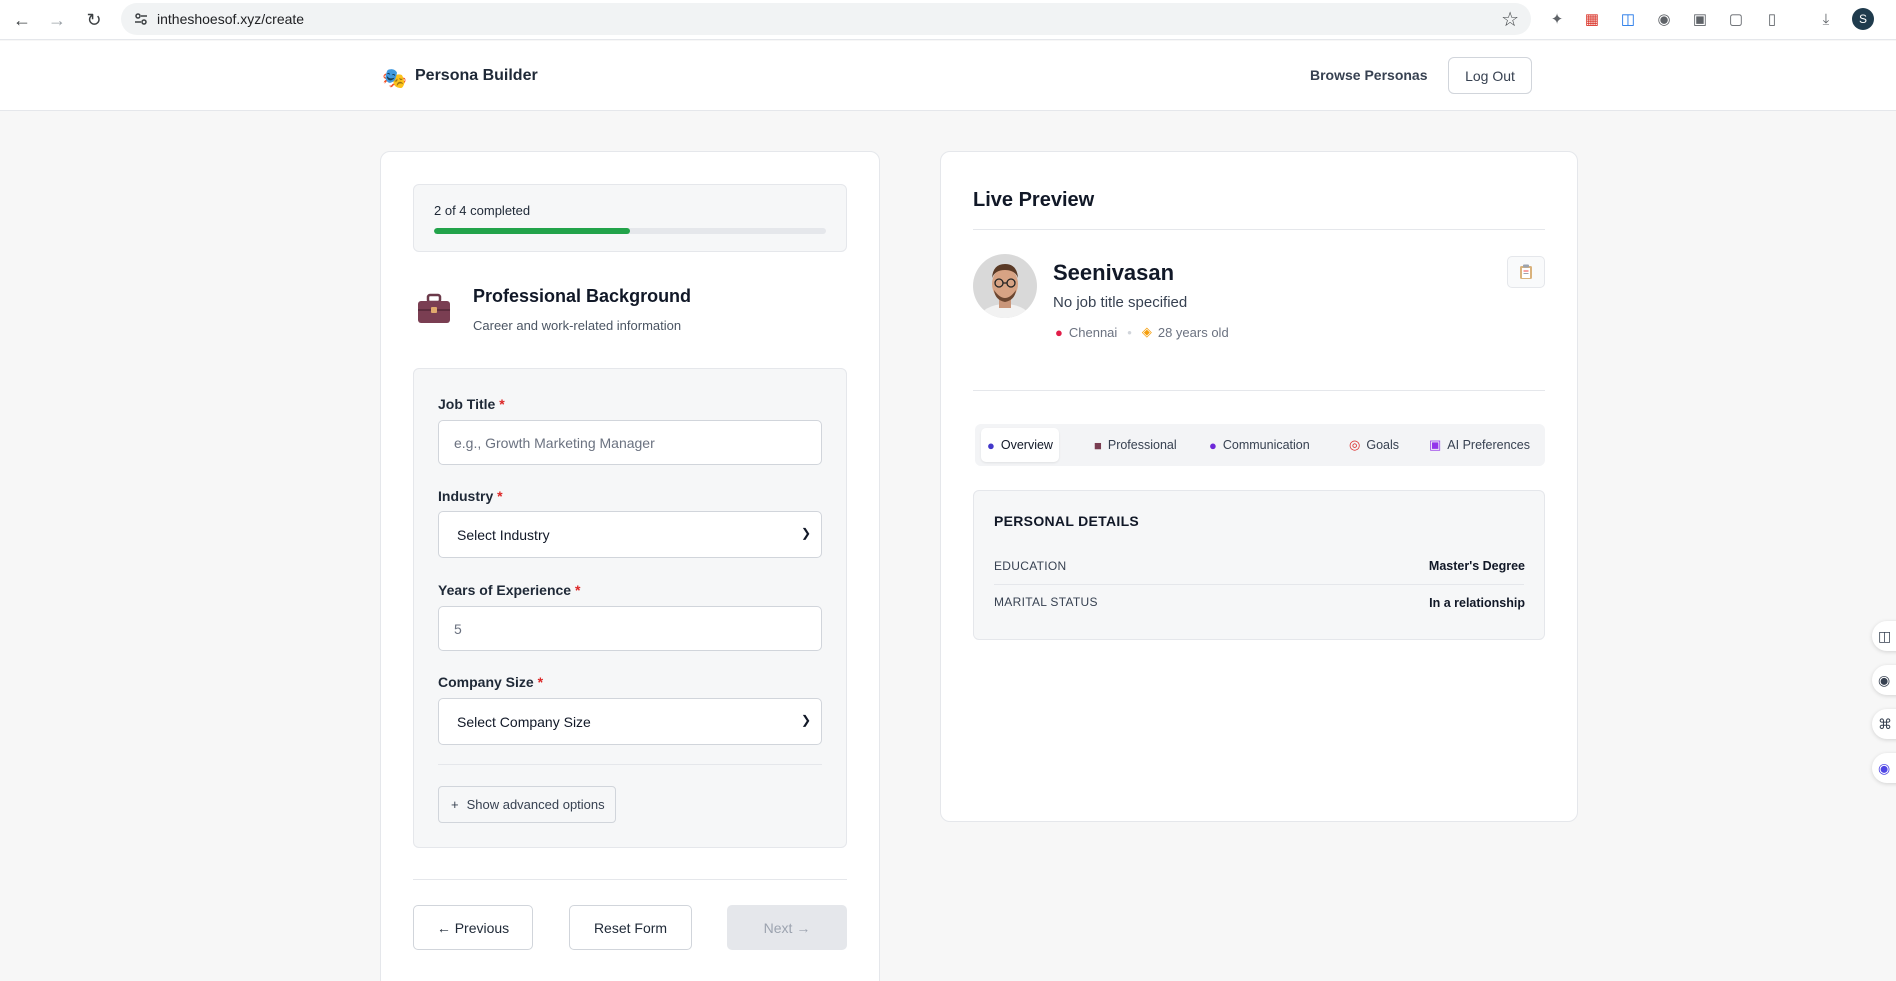 The image size is (1896, 981). What do you see at coordinates (1355, 444) in the screenshot?
I see `target-icon: ◎` at bounding box center [1355, 444].